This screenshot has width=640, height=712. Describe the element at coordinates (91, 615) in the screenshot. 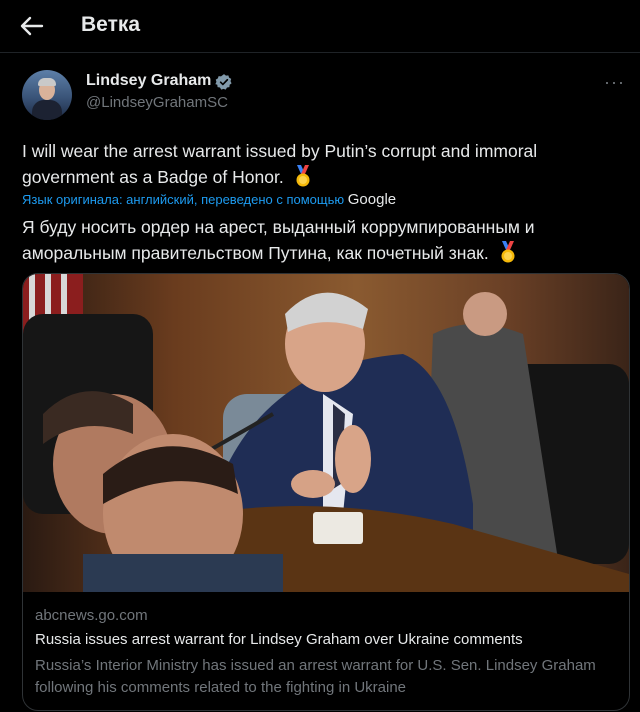

I see `link-domain: abcnews.go.com` at that location.